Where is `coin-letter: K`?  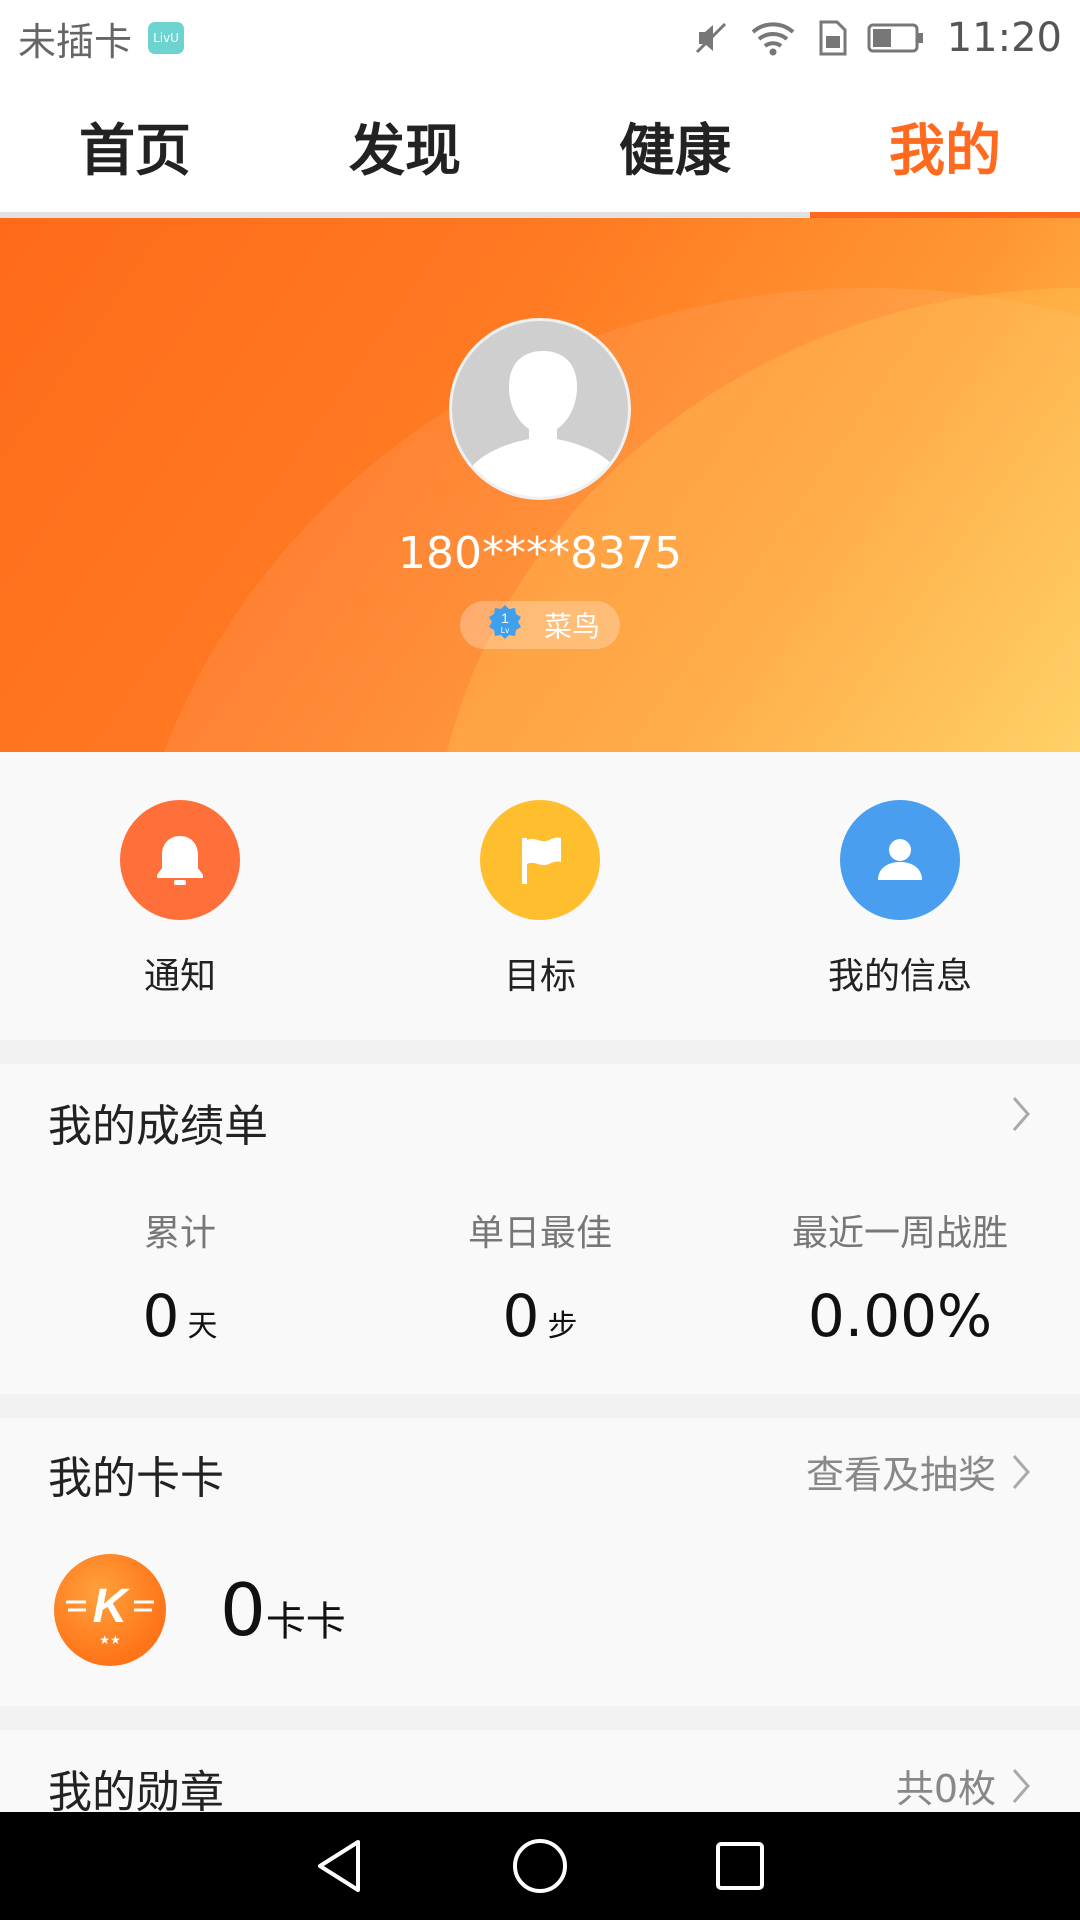
coin-letter: K is located at coordinates (112, 1606).